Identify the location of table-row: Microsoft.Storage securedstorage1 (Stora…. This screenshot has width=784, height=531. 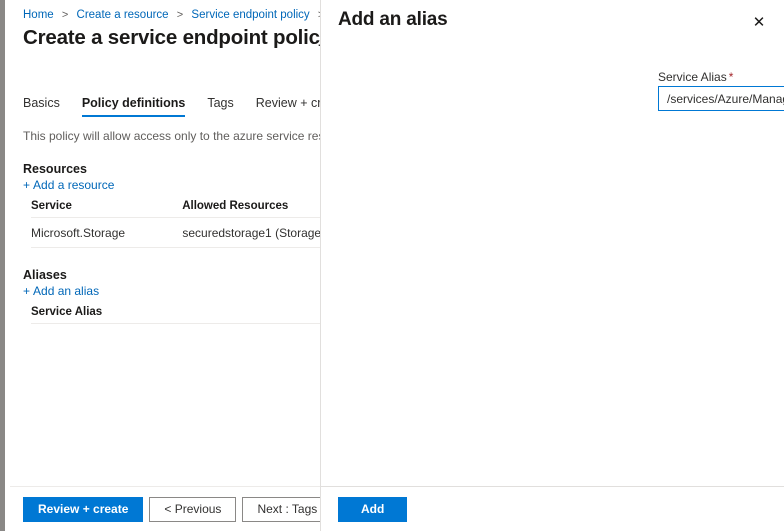
(175, 233).